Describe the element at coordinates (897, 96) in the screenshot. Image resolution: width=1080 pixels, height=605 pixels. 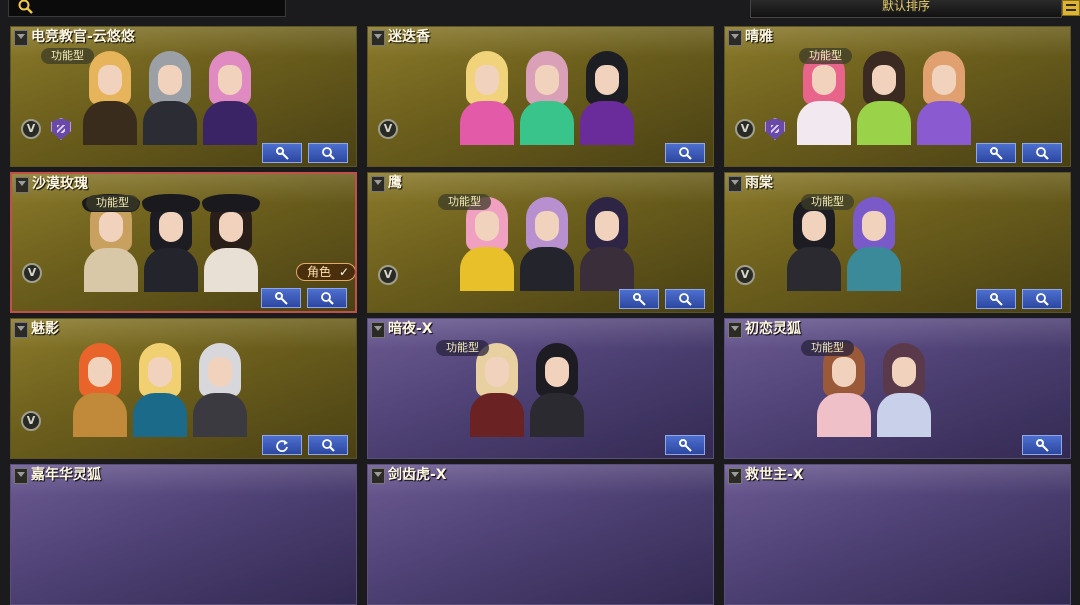
I see `character-card: 晴雅 功能型 V` at that location.